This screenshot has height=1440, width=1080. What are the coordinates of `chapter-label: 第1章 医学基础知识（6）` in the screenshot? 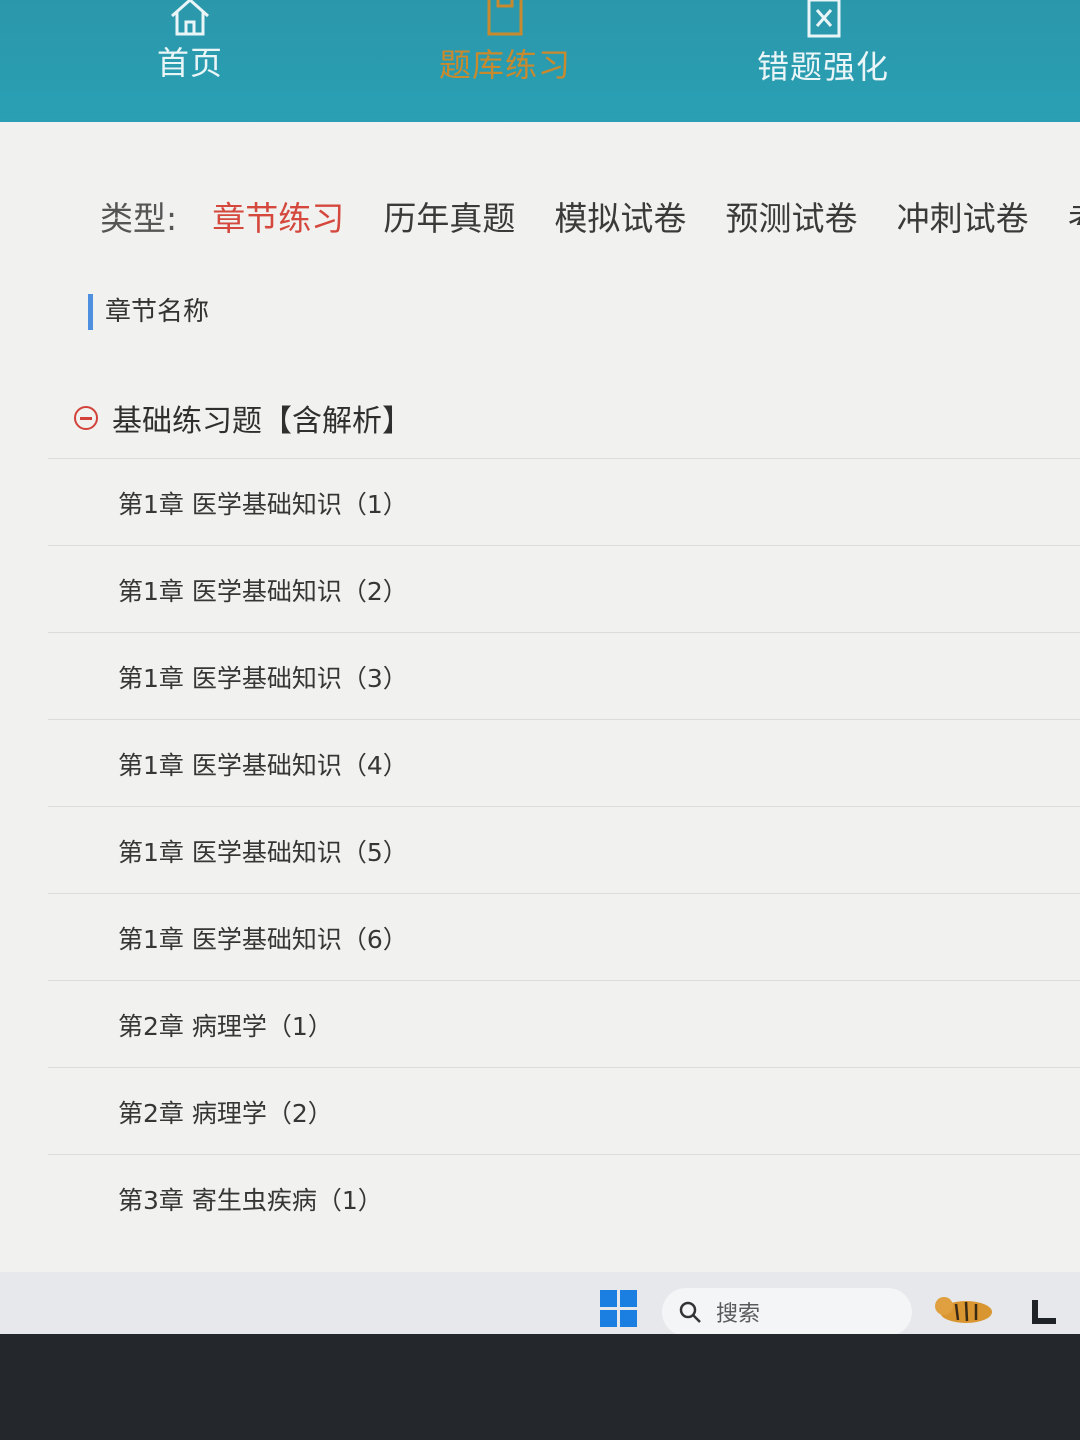 It's located at (263, 939).